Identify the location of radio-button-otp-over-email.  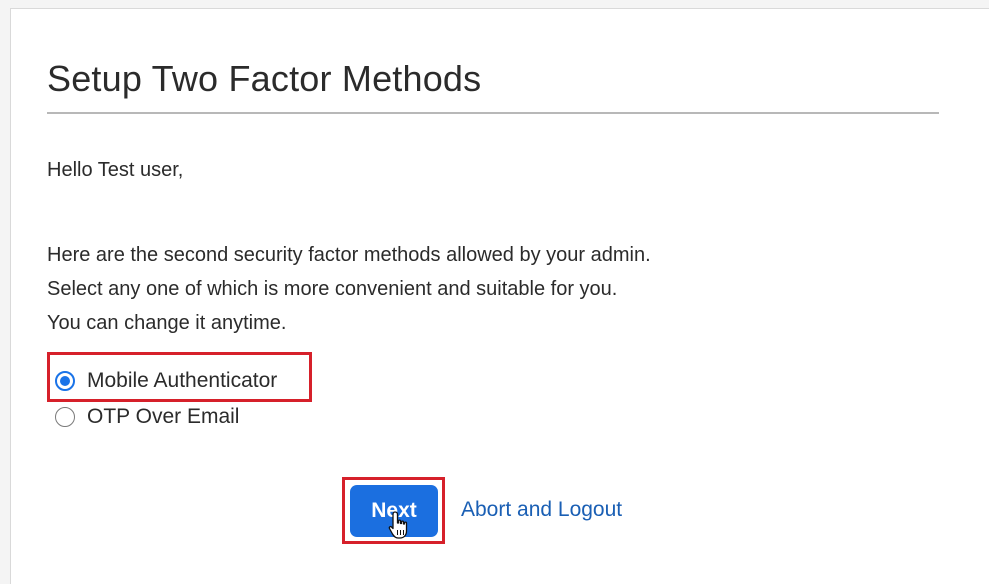
(65, 417).